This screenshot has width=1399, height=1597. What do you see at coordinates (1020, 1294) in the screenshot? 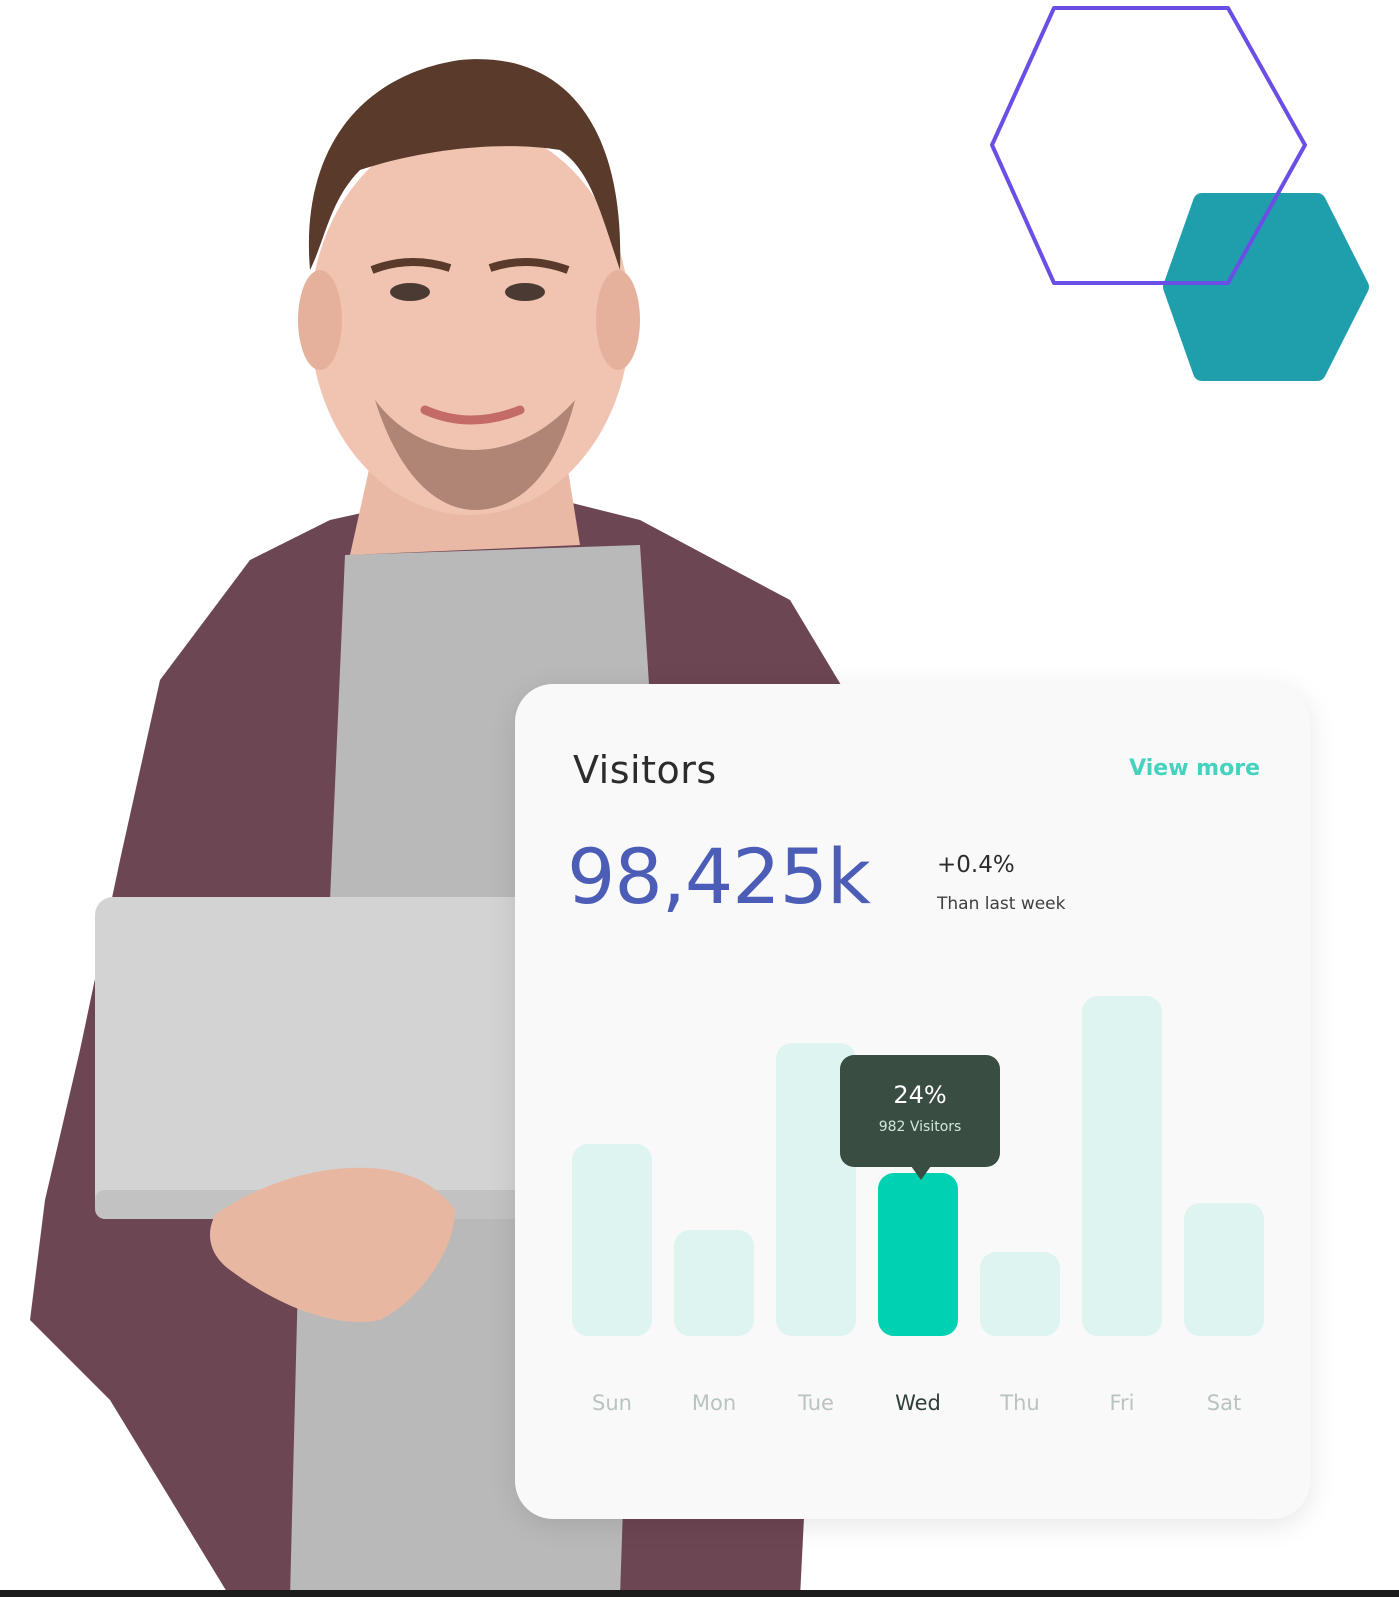
I see `bar-thu` at bounding box center [1020, 1294].